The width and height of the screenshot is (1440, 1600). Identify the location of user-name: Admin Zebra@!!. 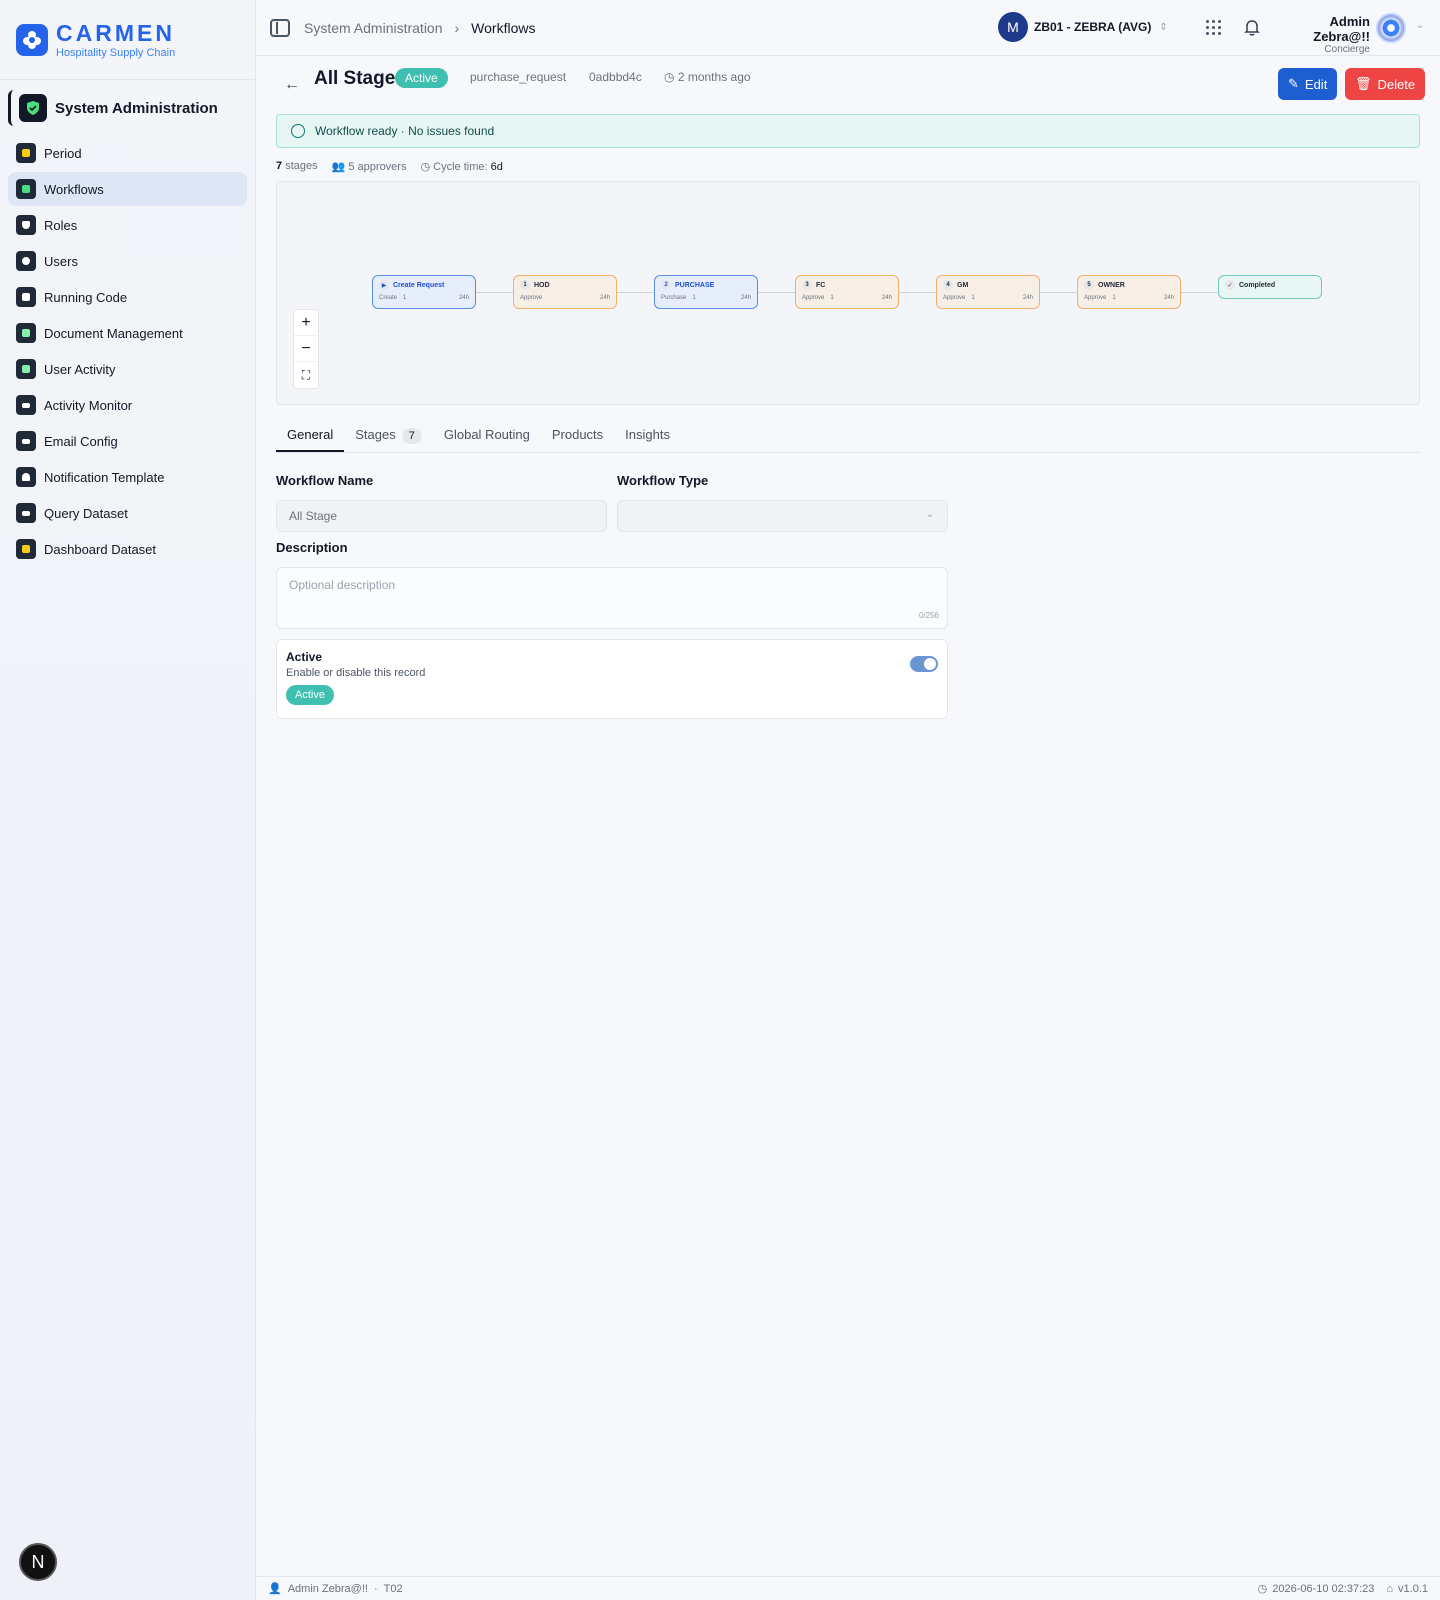
(1341, 29).